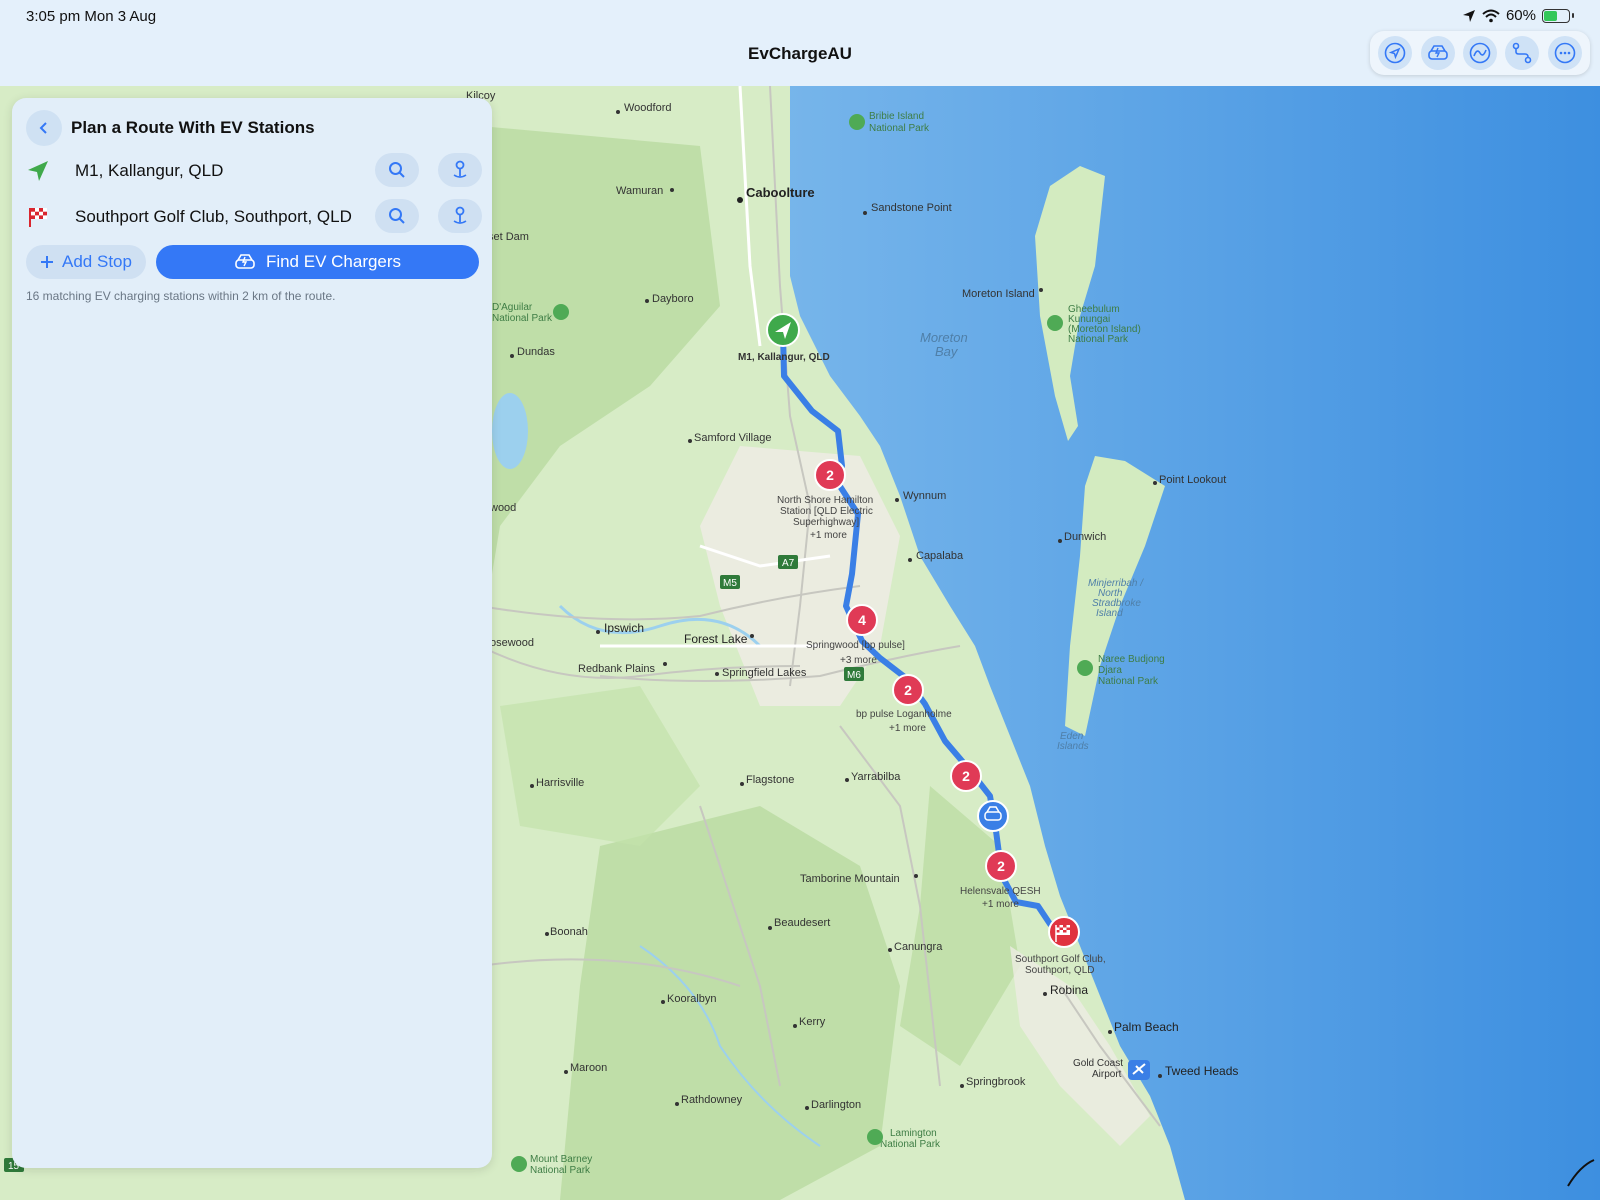  What do you see at coordinates (913, 1133) in the screenshot?
I see `place-label: Lamington` at bounding box center [913, 1133].